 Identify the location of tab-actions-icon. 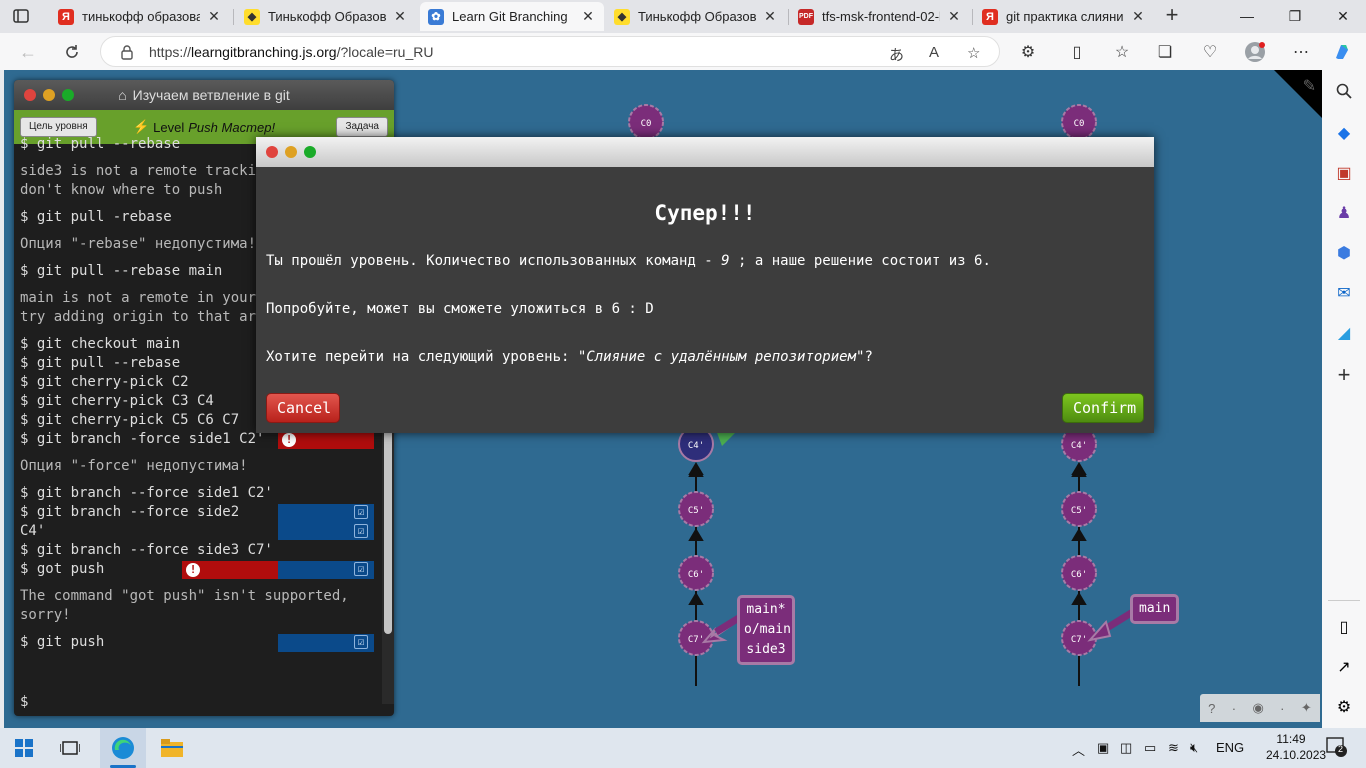
(21, 16).